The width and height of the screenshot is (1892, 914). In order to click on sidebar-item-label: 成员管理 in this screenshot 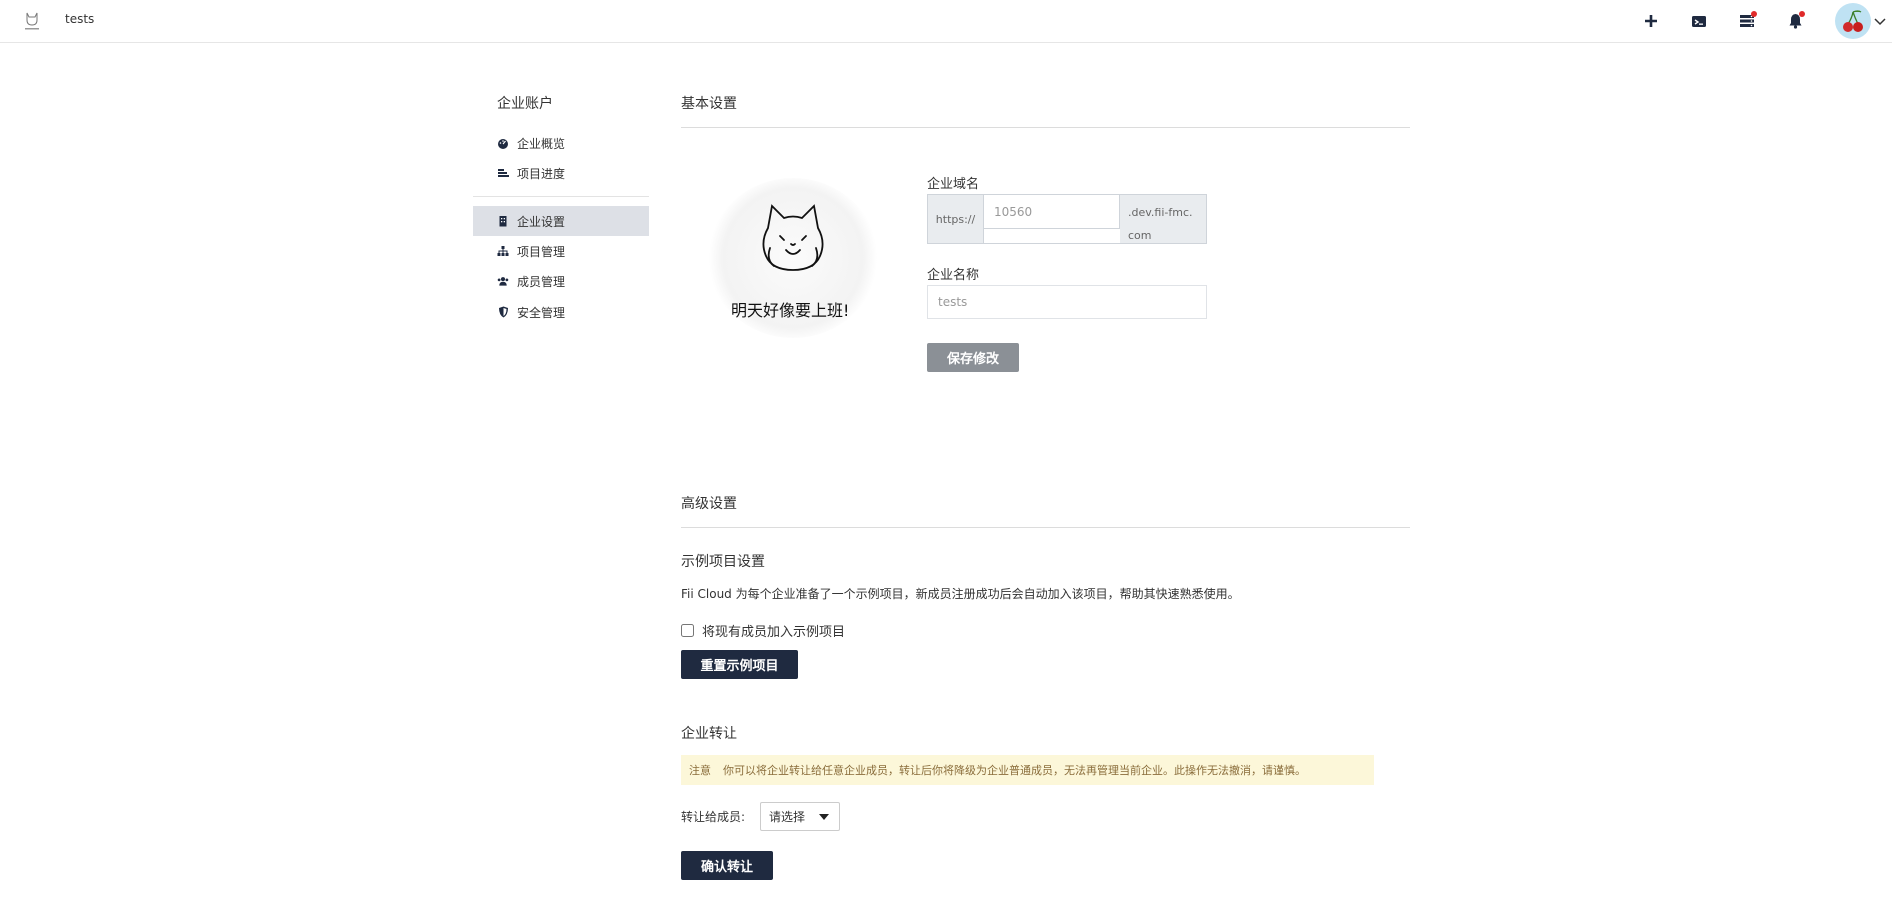, I will do `click(541, 281)`.